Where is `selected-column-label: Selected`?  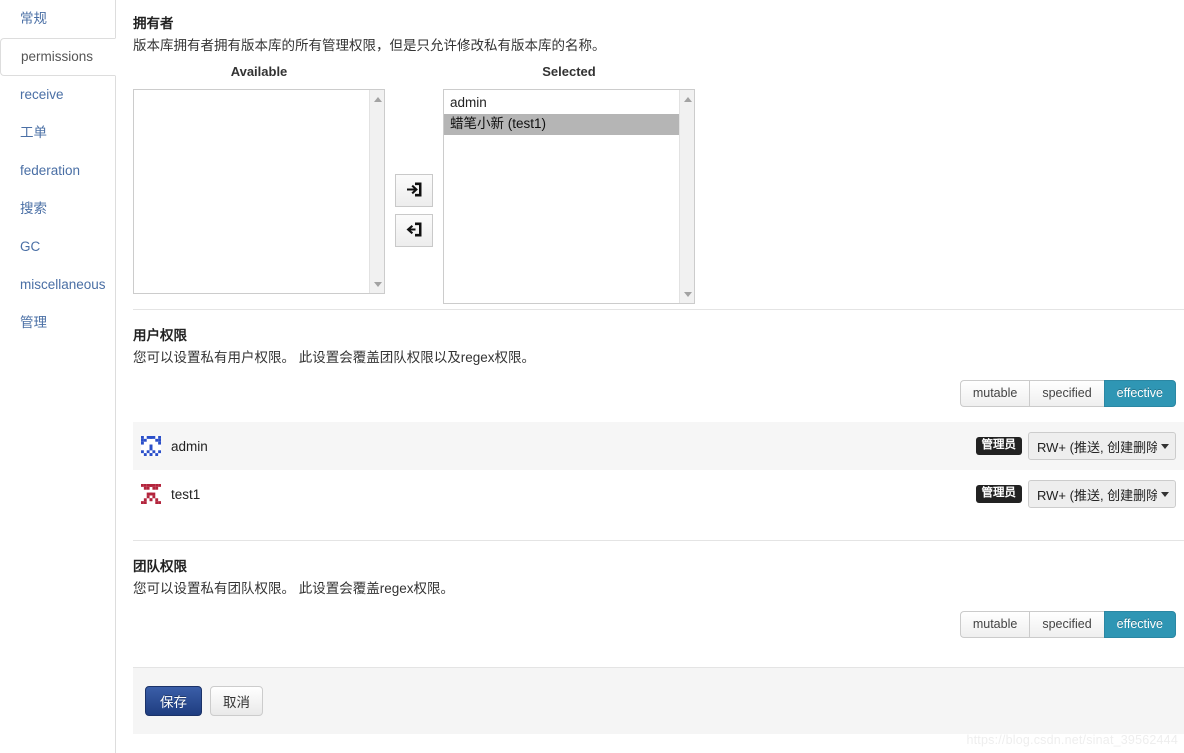 selected-column-label: Selected is located at coordinates (569, 71).